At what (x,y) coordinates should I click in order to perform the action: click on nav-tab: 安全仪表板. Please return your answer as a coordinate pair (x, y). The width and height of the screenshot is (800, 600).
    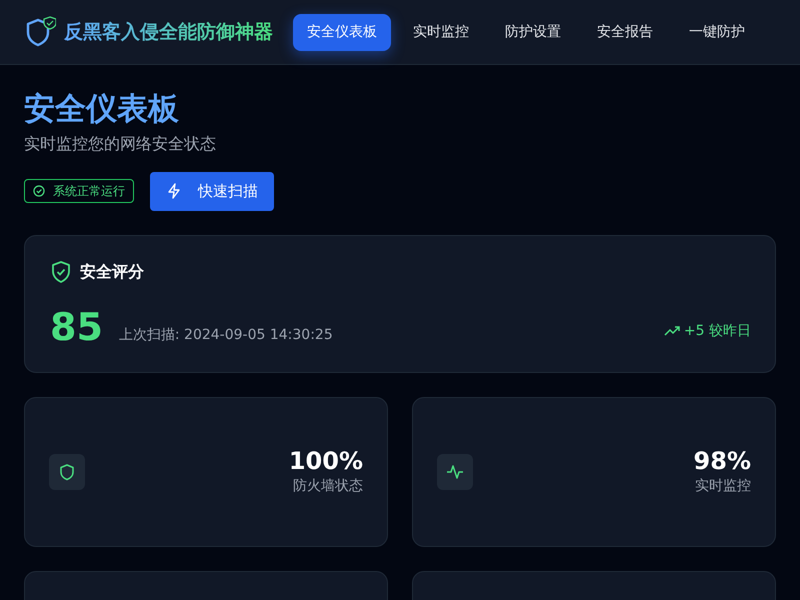
    Looking at the image, I should click on (342, 32).